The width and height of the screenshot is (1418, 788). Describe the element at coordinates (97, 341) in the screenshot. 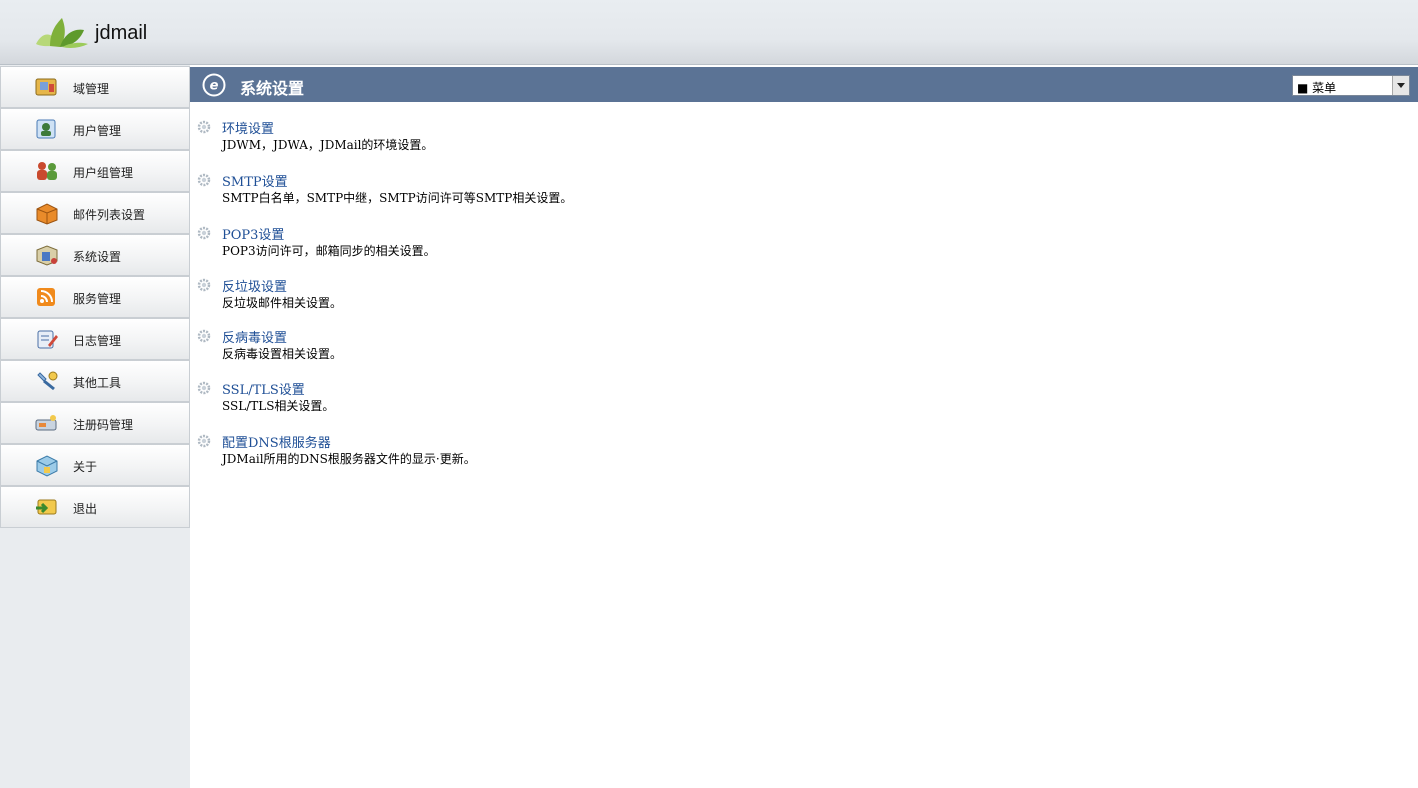

I see `sidebar-item-label: 日志管理` at that location.